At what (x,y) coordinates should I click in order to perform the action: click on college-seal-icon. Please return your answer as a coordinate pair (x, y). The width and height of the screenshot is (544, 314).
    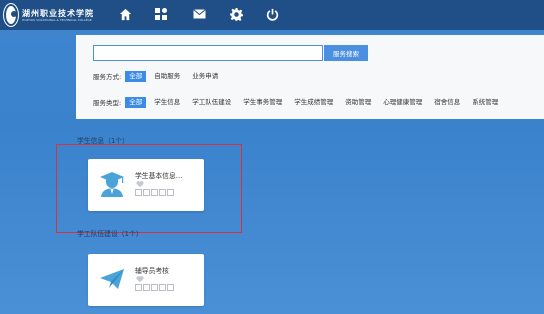
    Looking at the image, I should click on (11, 15).